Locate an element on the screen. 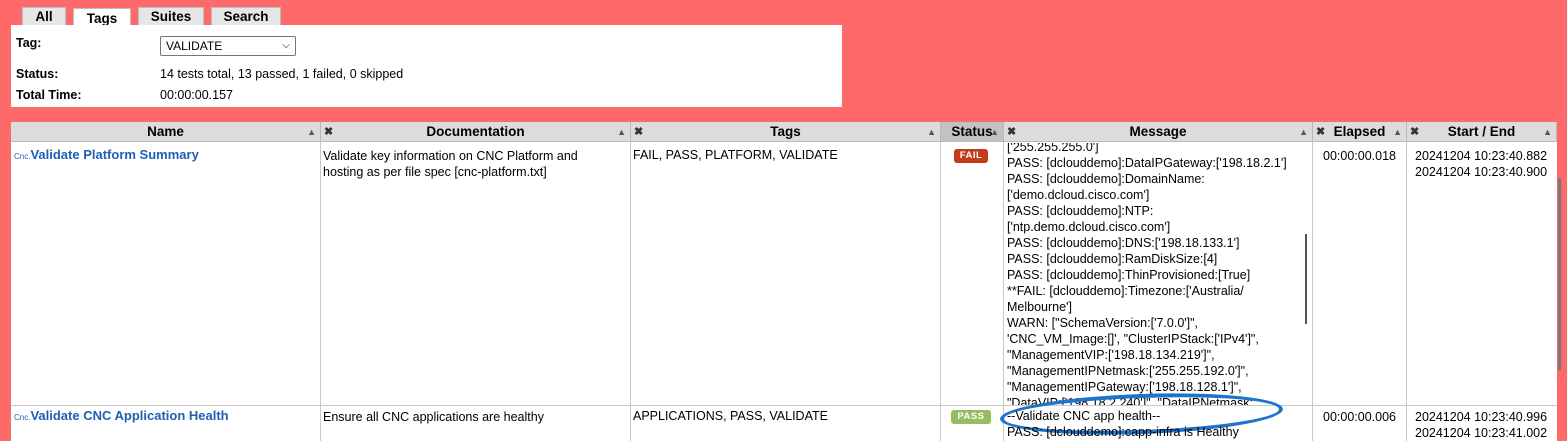 This screenshot has width=1567, height=441. test-elapsed: 00:00:00.006 is located at coordinates (1359, 417).